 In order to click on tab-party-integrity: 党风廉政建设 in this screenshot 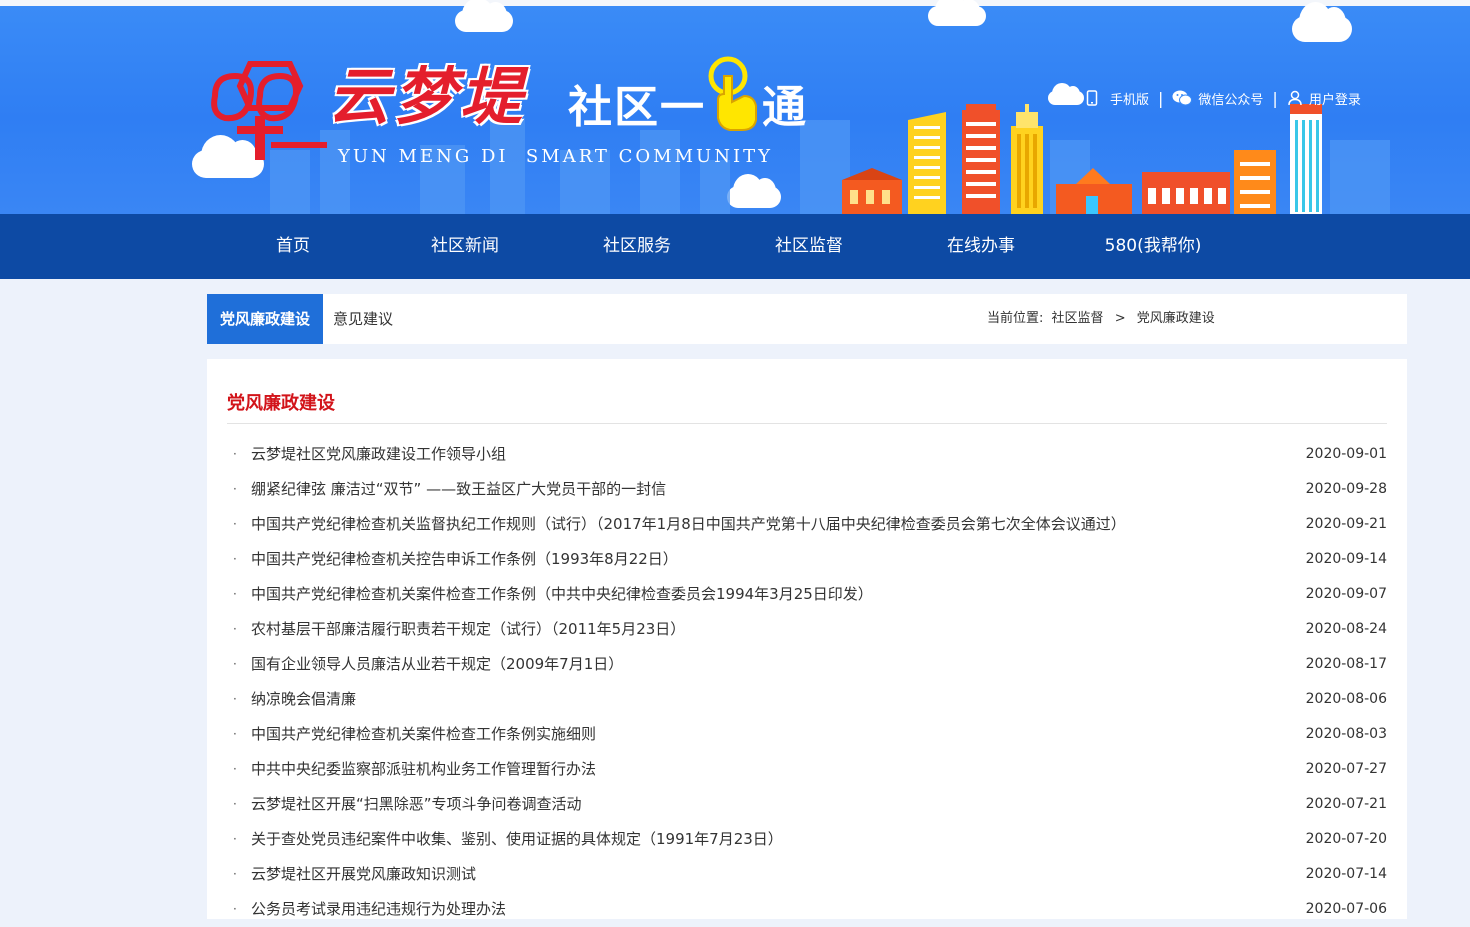, I will do `click(265, 319)`.